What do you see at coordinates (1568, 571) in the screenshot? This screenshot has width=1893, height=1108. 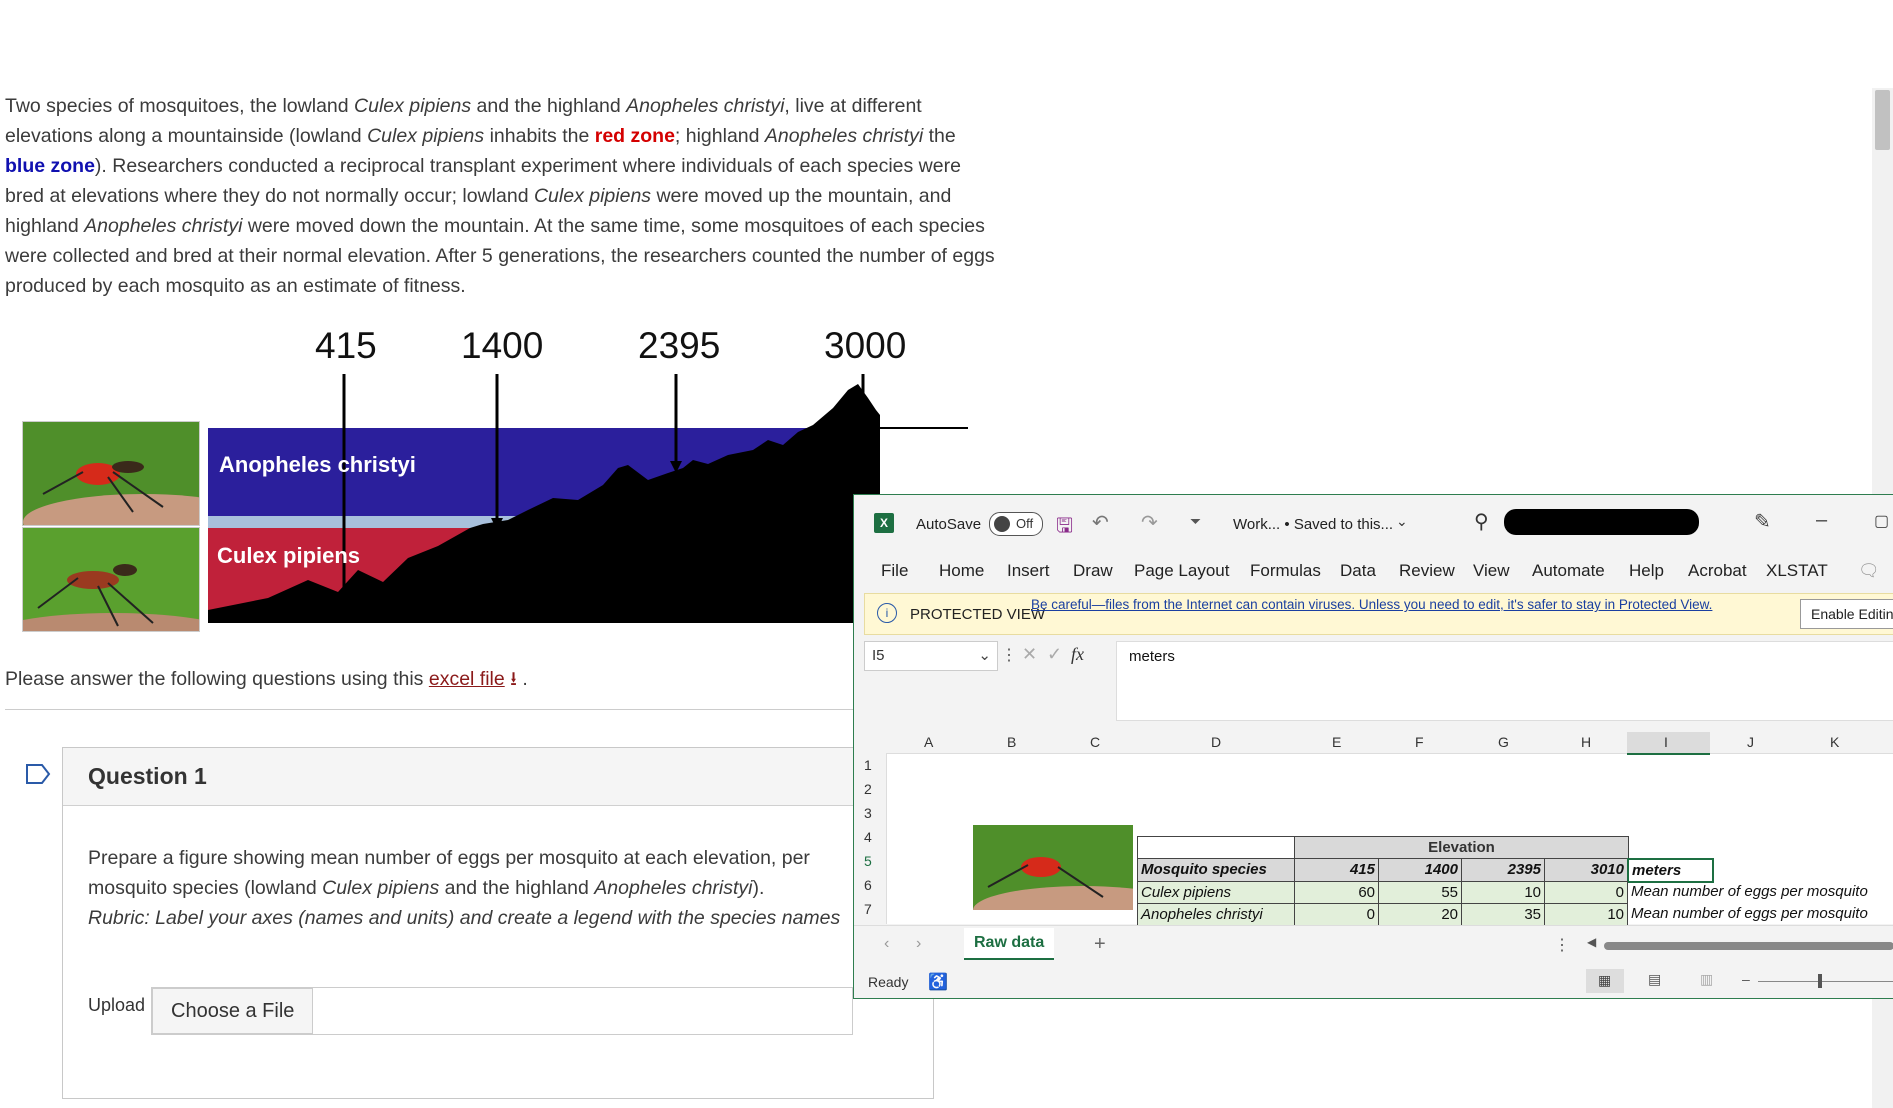 I see `menu-automate: Automate` at bounding box center [1568, 571].